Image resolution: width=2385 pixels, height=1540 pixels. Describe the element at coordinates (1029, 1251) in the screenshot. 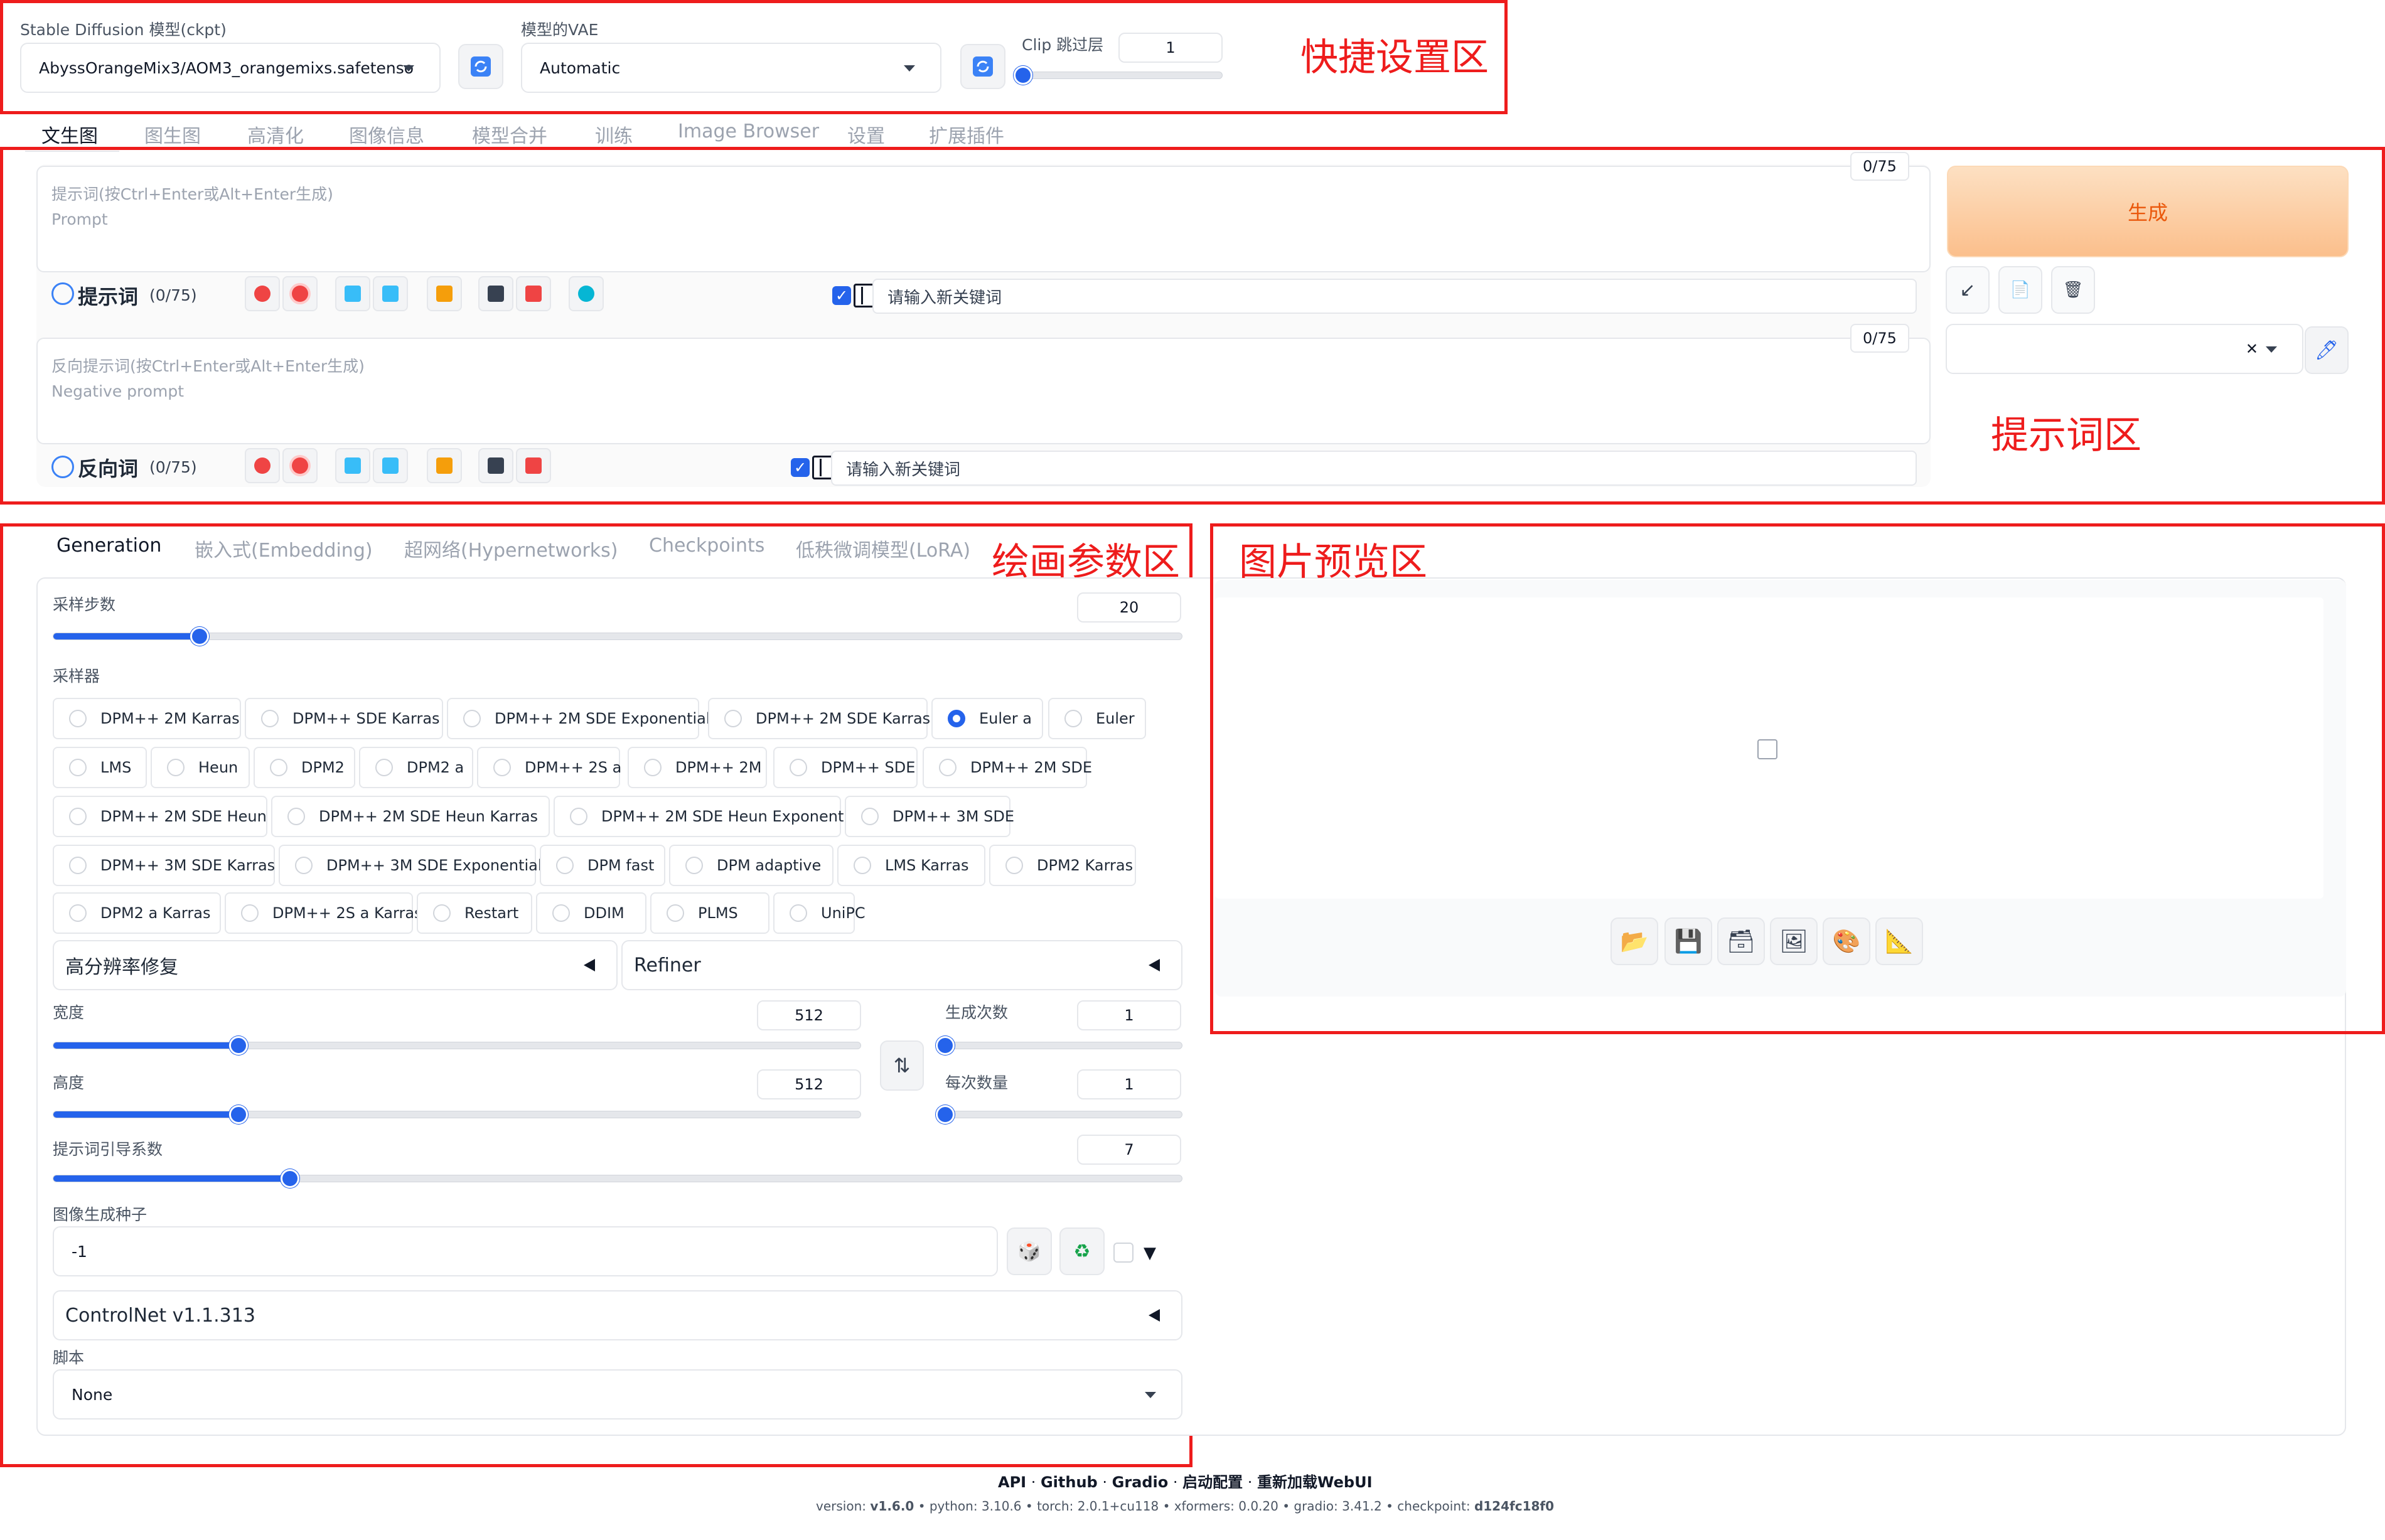

I see `dice-icon: 🎲` at that location.